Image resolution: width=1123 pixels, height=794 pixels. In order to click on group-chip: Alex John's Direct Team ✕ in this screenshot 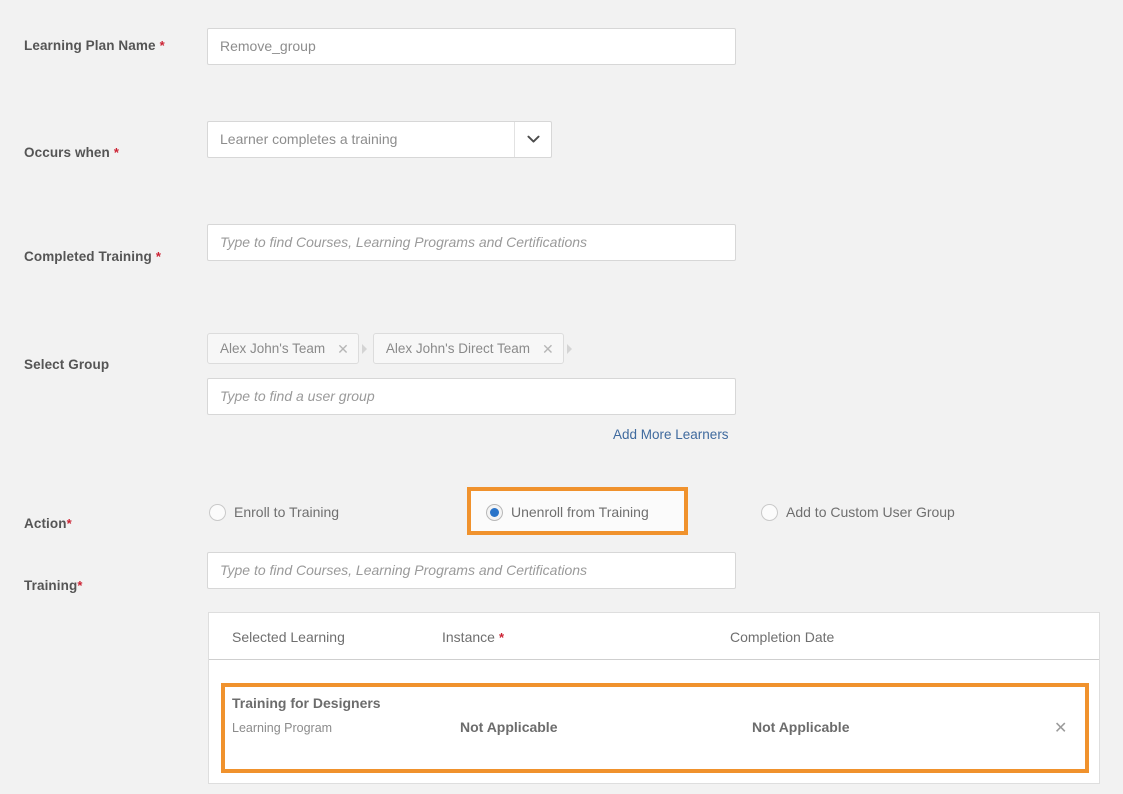, I will do `click(468, 348)`.